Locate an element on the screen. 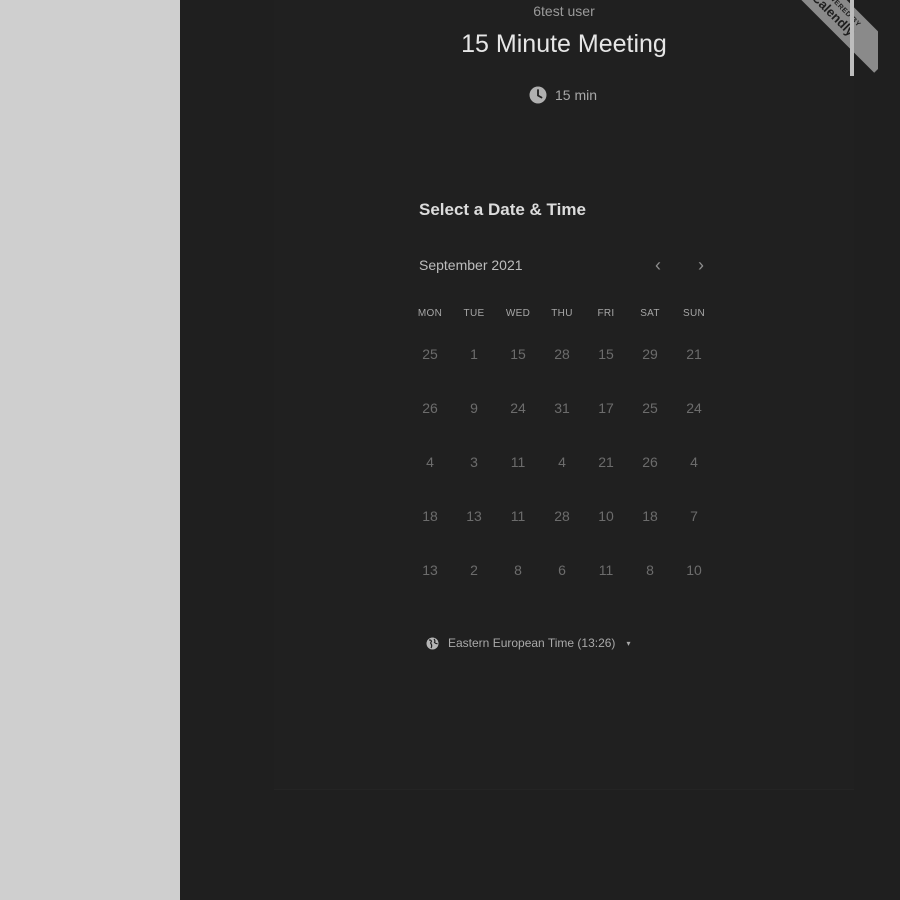  calendar-day: 31 is located at coordinates (562, 408).